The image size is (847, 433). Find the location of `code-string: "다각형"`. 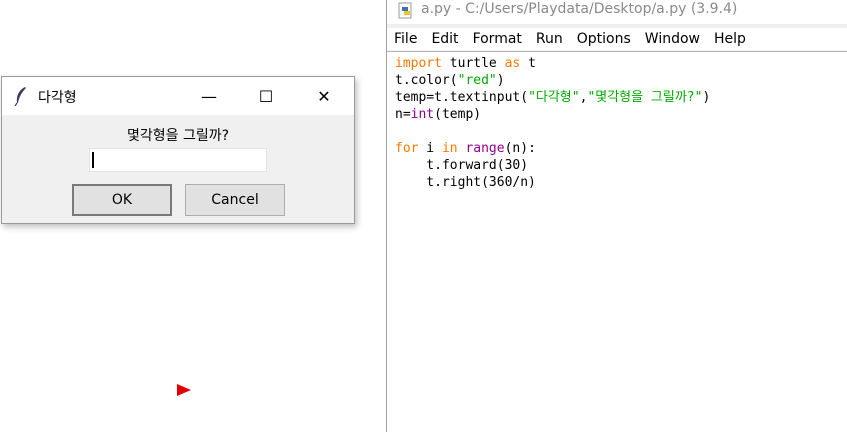

code-string: "다각형" is located at coordinates (554, 97).